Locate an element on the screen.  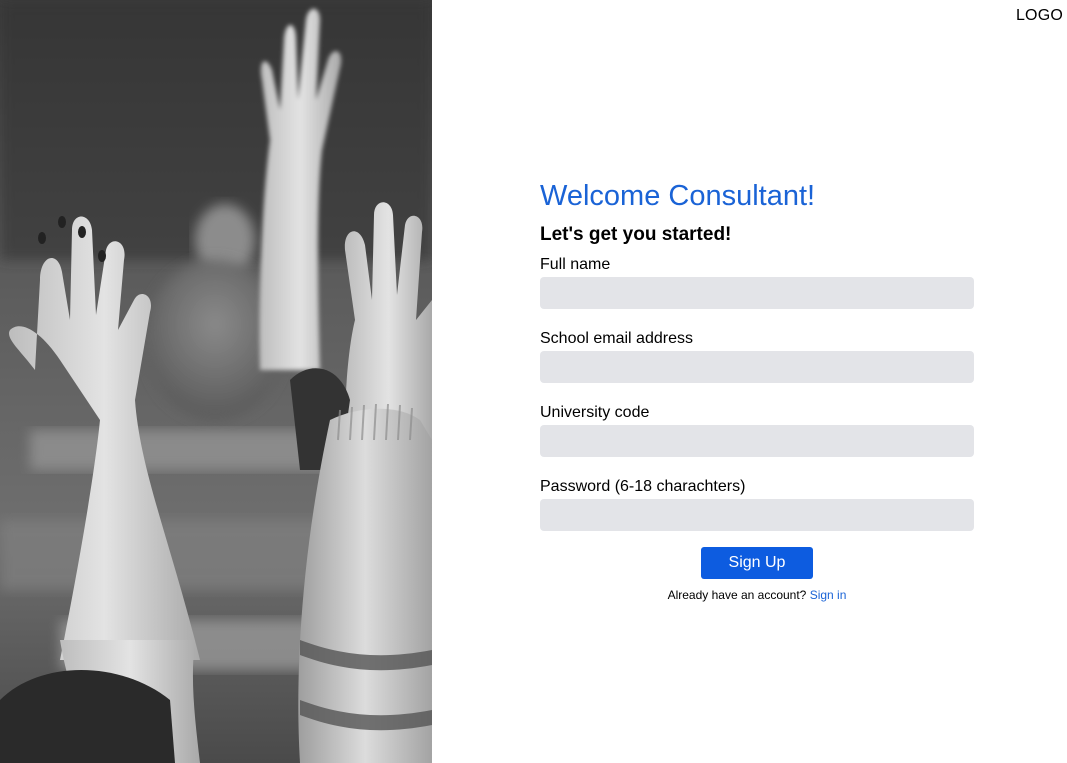
full-name-input is located at coordinates (757, 293).